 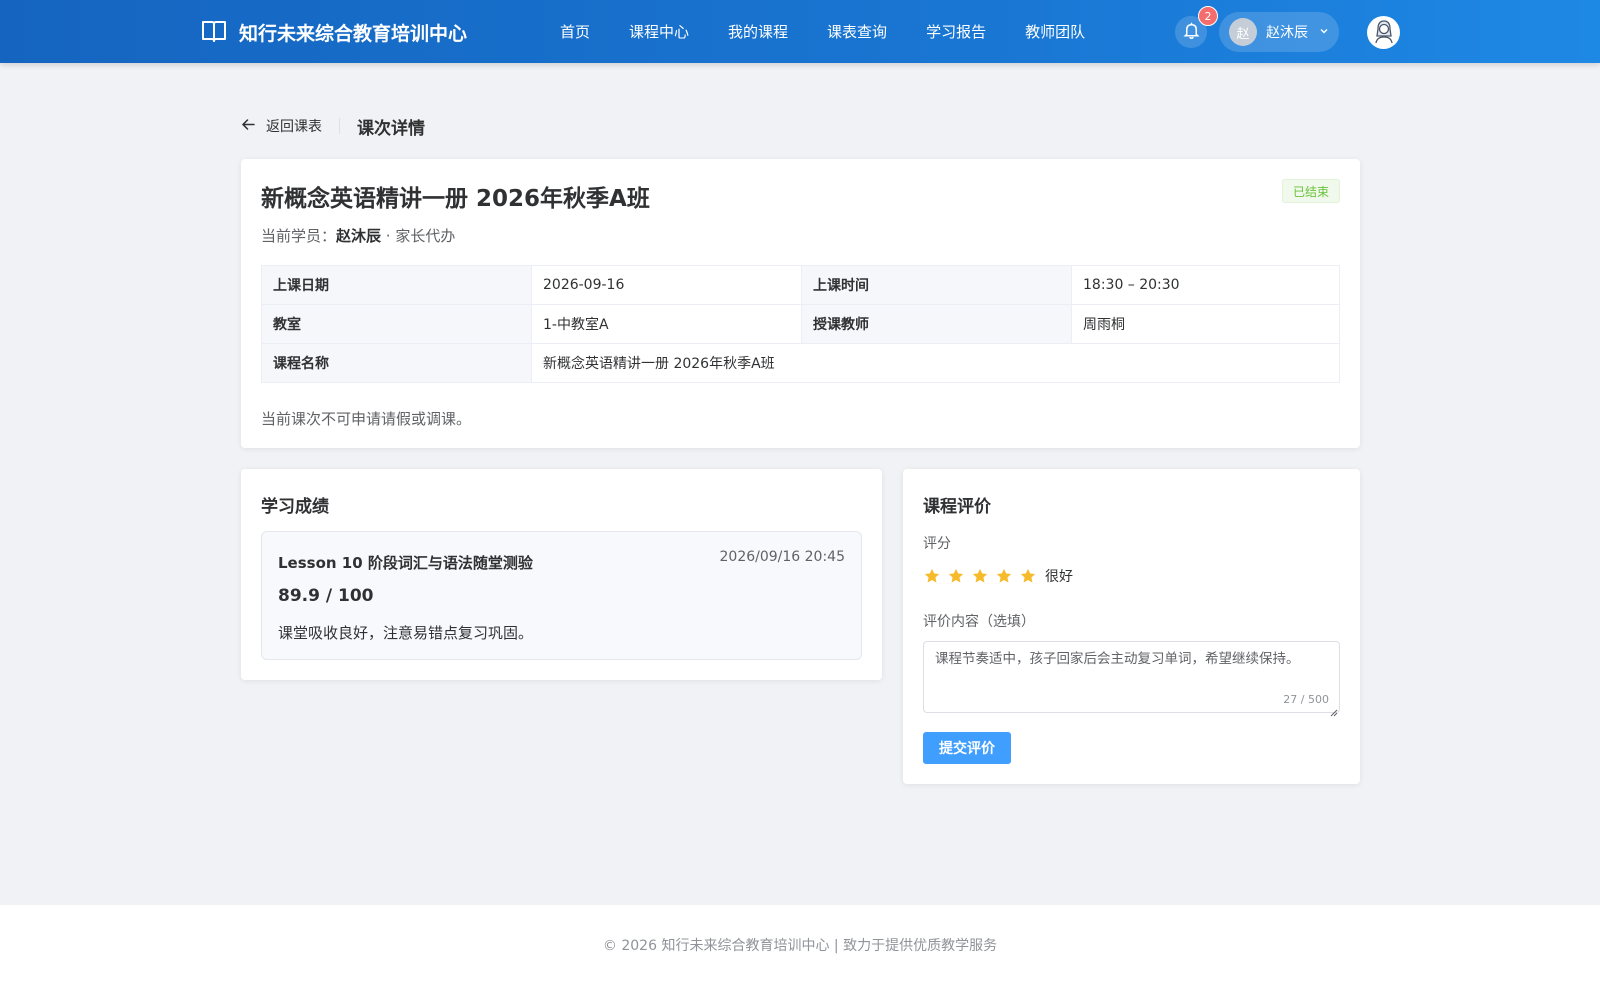 What do you see at coordinates (1310, 191) in the screenshot?
I see `status-badge: 已结束` at bounding box center [1310, 191].